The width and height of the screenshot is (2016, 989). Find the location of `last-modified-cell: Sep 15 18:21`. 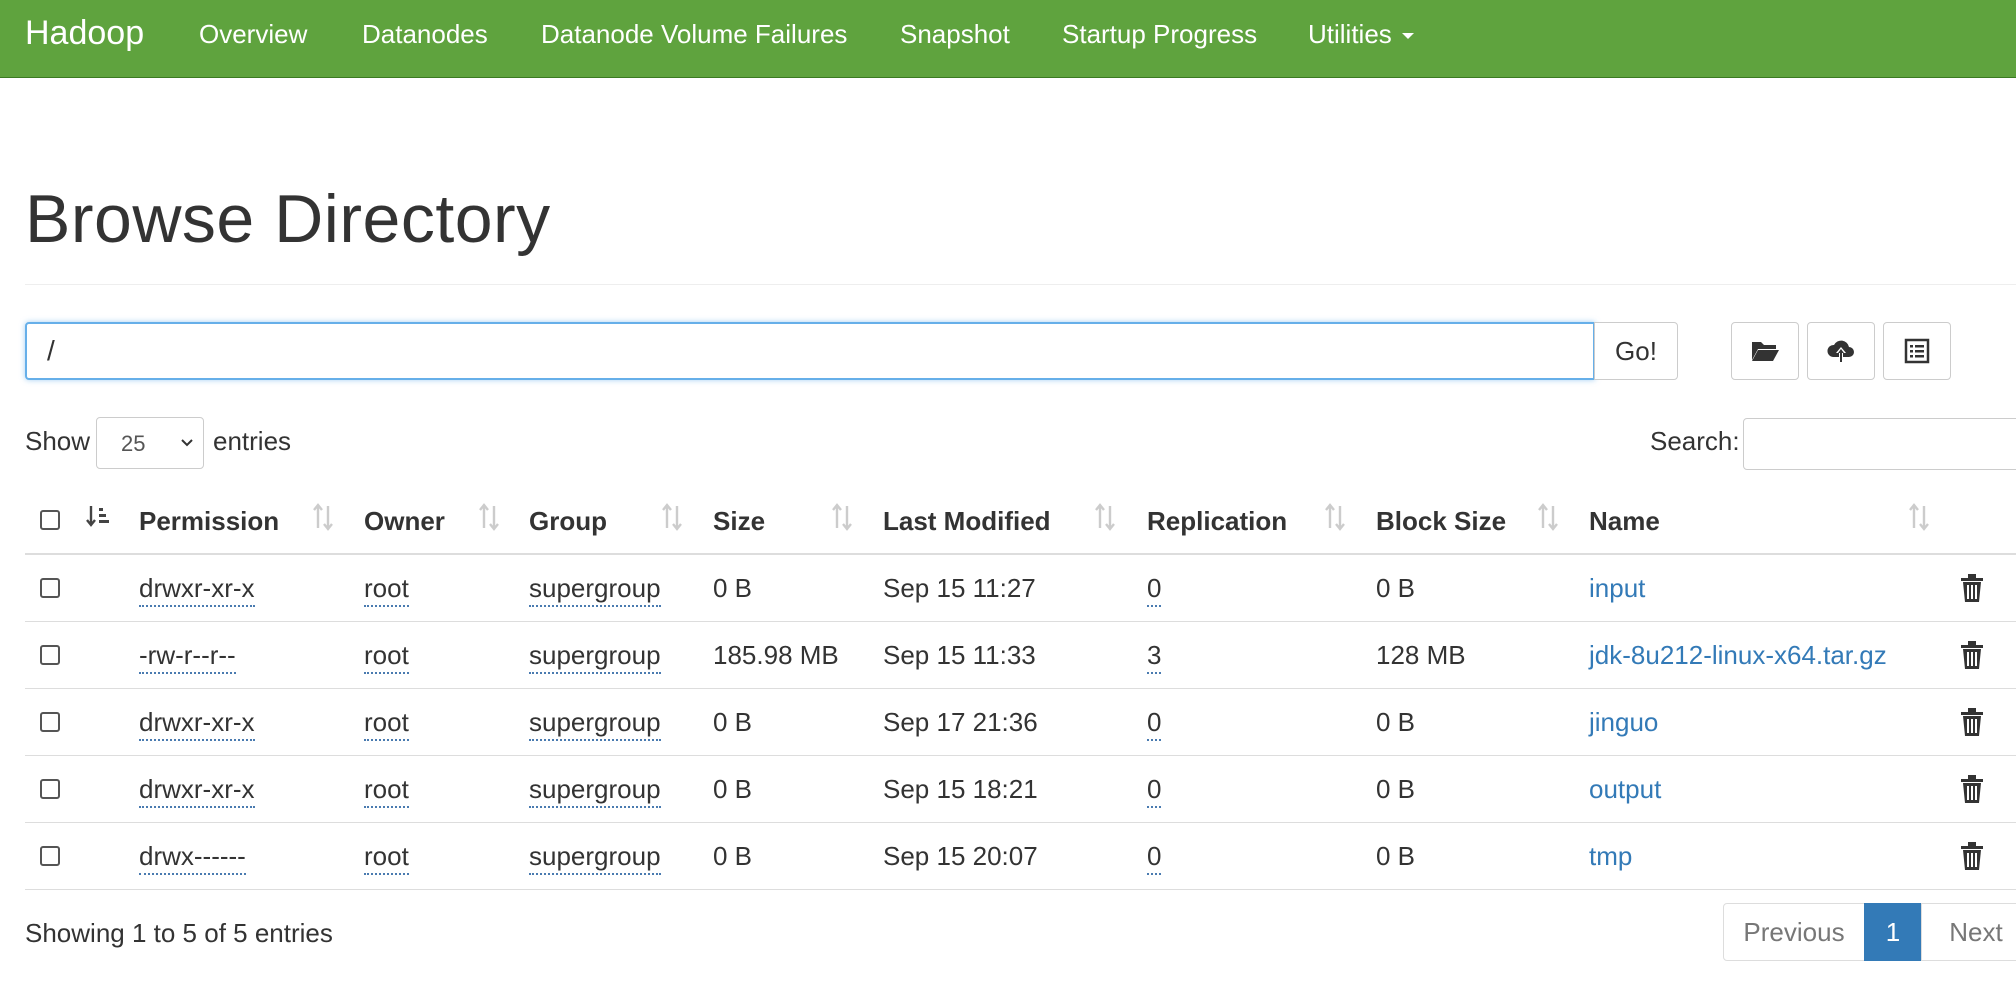

last-modified-cell: Sep 15 18:21 is located at coordinates (960, 789).